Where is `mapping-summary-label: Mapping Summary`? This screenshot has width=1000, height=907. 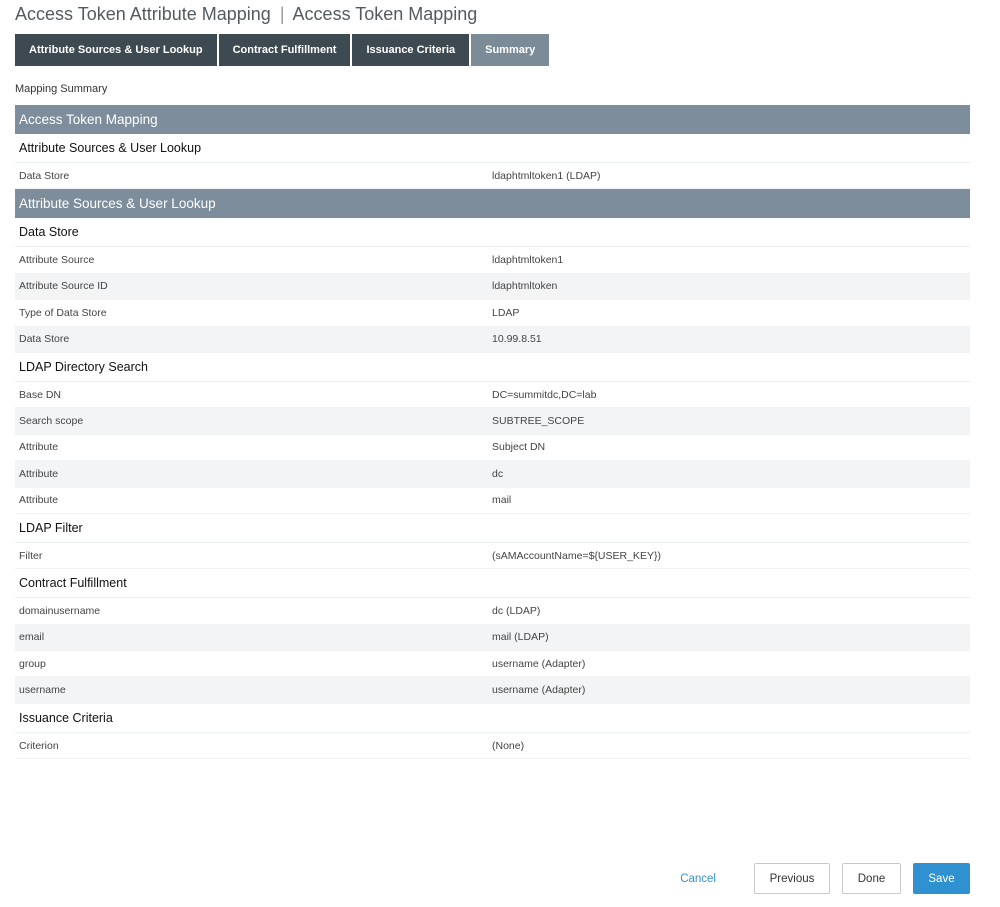
mapping-summary-label: Mapping Summary is located at coordinates (61, 89).